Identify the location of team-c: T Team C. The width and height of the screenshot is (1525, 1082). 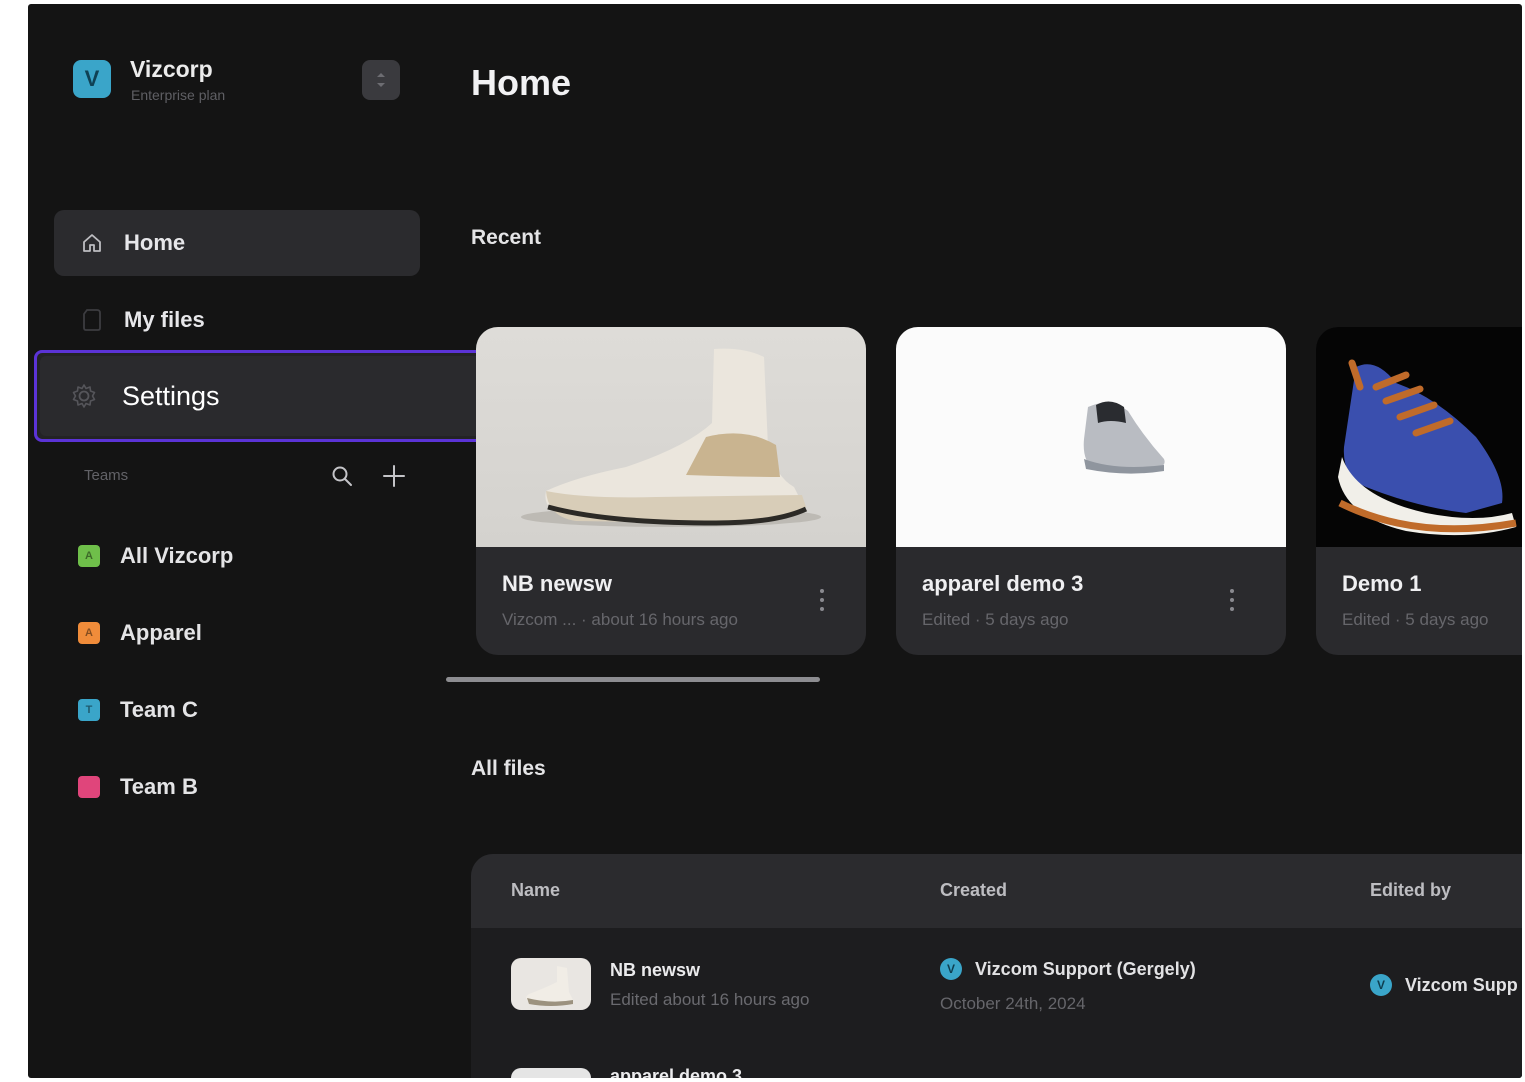
(138, 710).